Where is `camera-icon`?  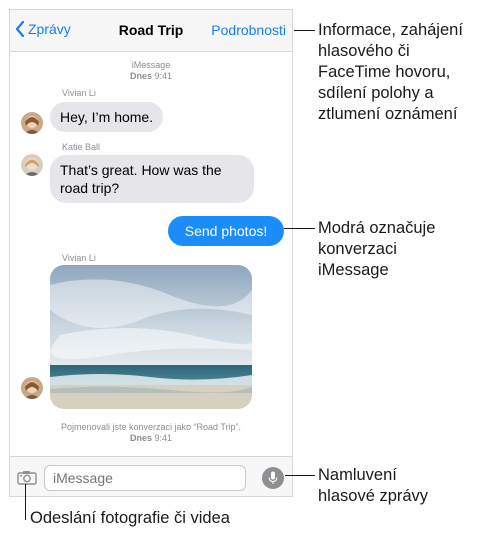
camera-icon is located at coordinates (27, 478).